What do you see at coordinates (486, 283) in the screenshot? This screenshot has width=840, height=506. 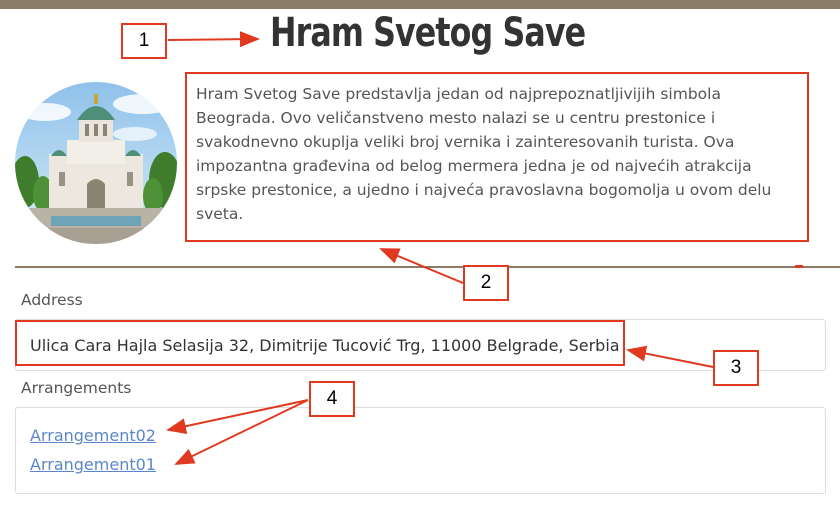 I see `callout-2: 2` at bounding box center [486, 283].